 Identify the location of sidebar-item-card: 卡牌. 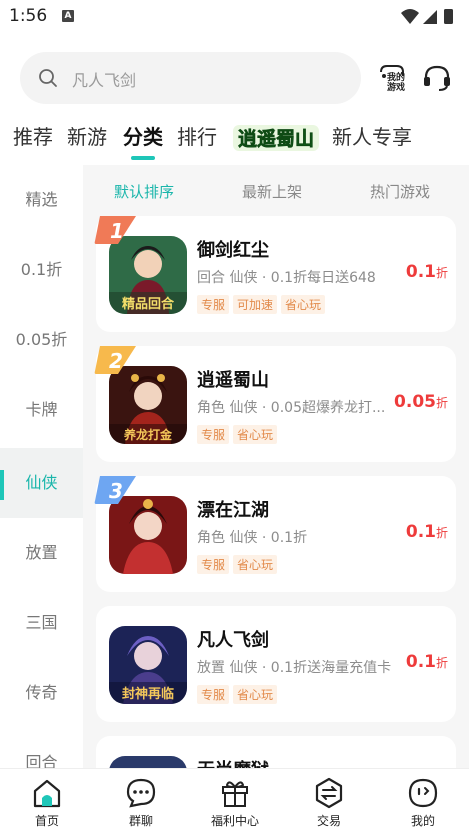
(41, 410).